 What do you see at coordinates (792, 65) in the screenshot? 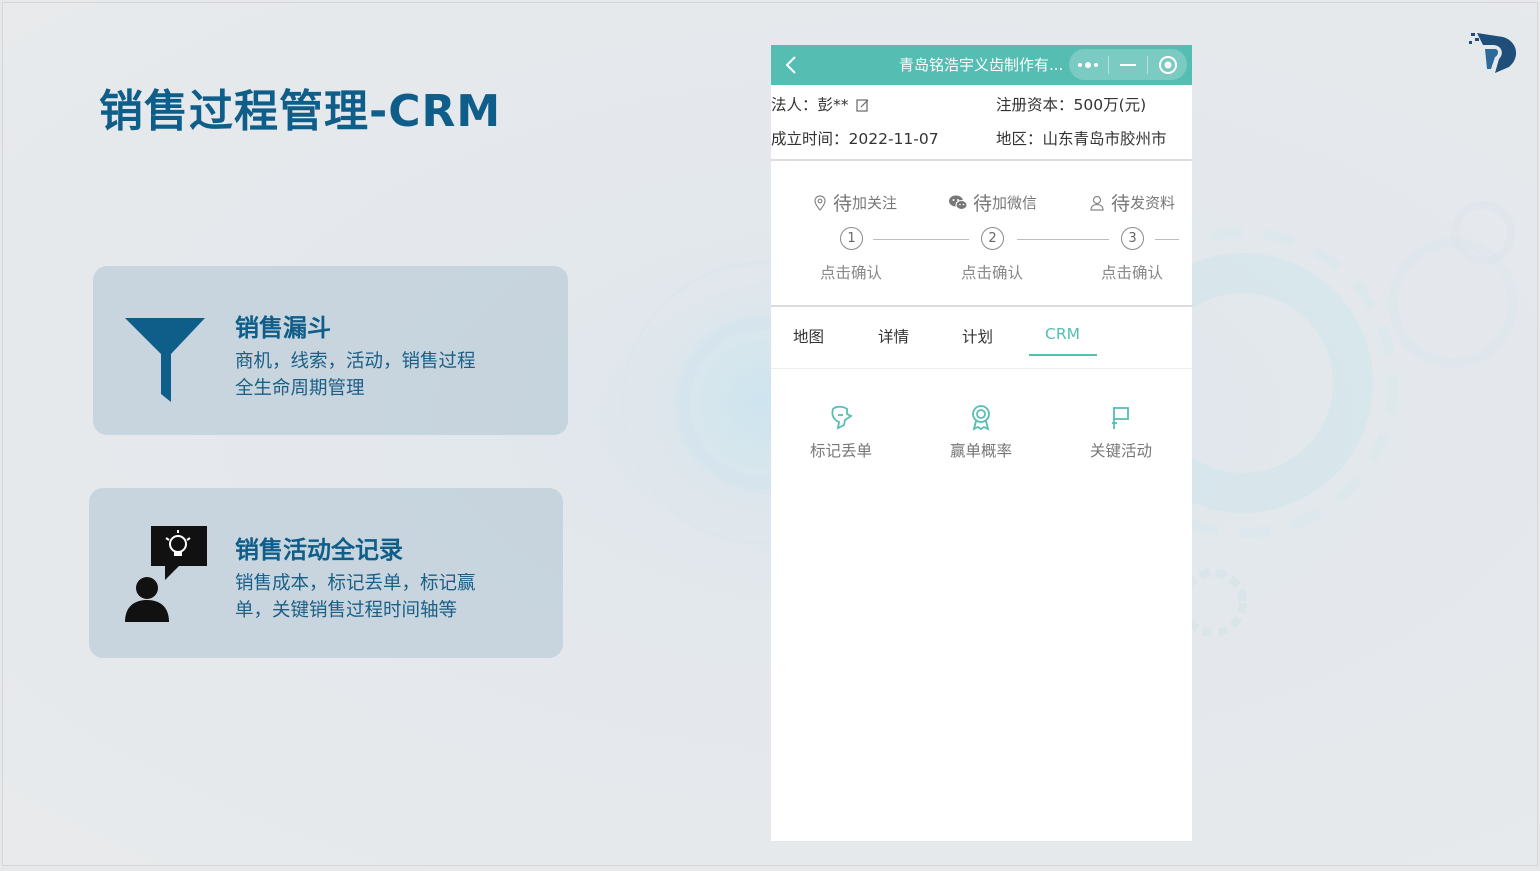
I see `back-arrow-icon` at bounding box center [792, 65].